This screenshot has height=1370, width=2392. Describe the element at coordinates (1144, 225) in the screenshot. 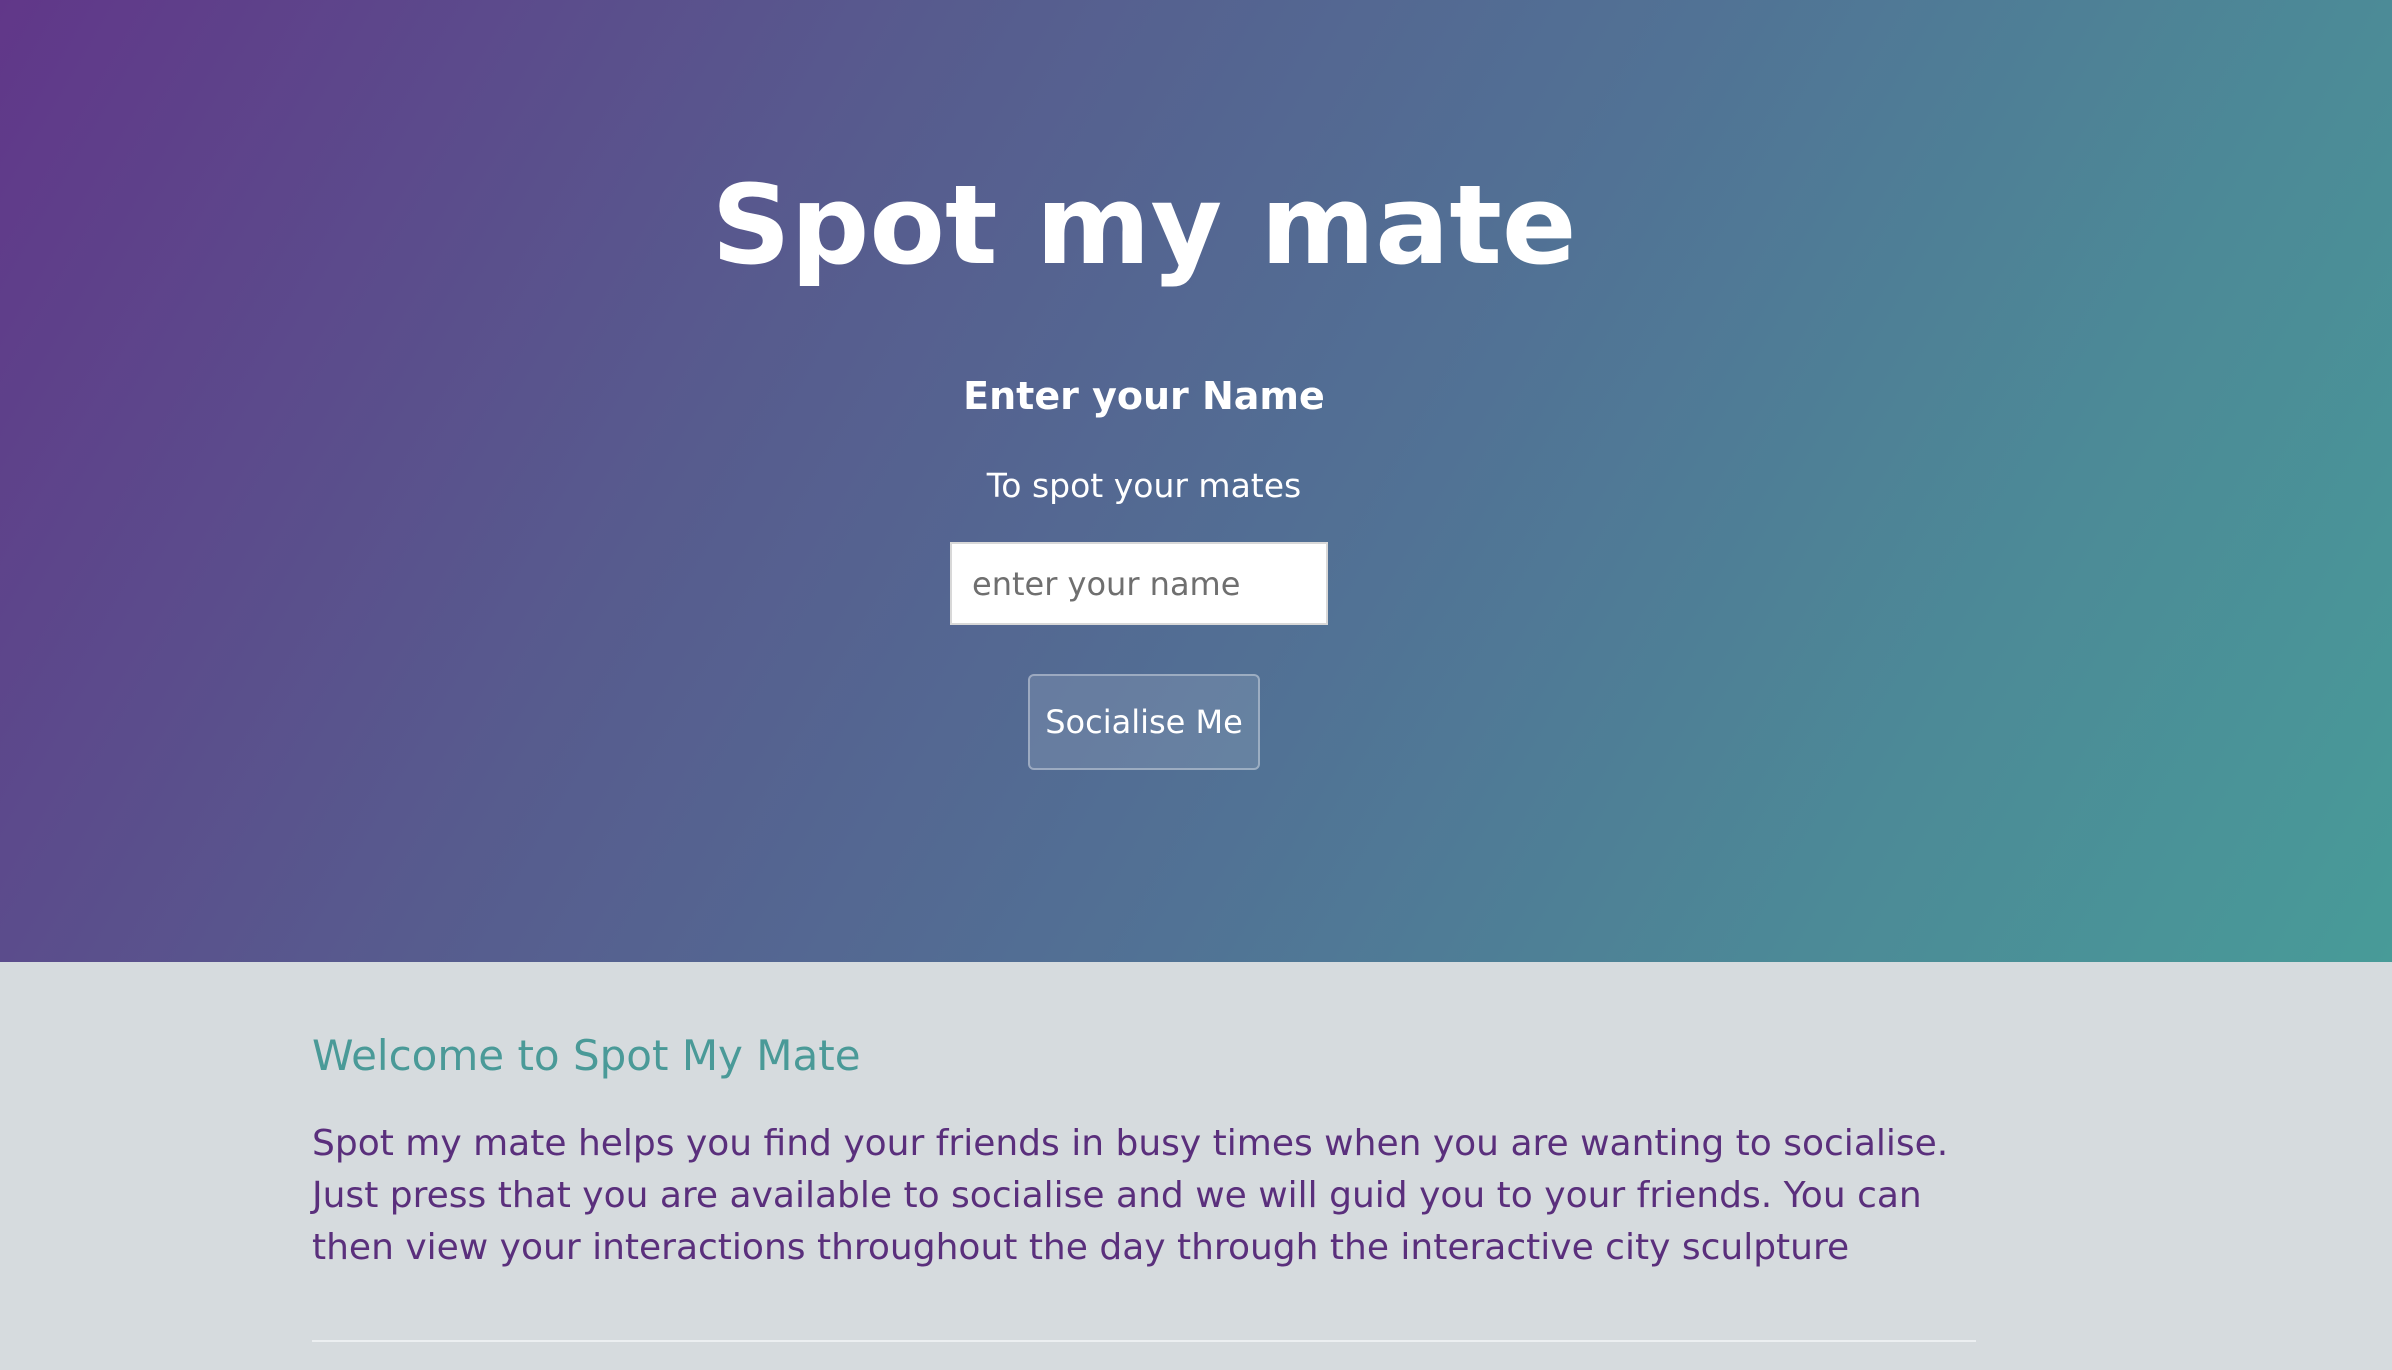

I see `page-title: Spot my mate` at that location.